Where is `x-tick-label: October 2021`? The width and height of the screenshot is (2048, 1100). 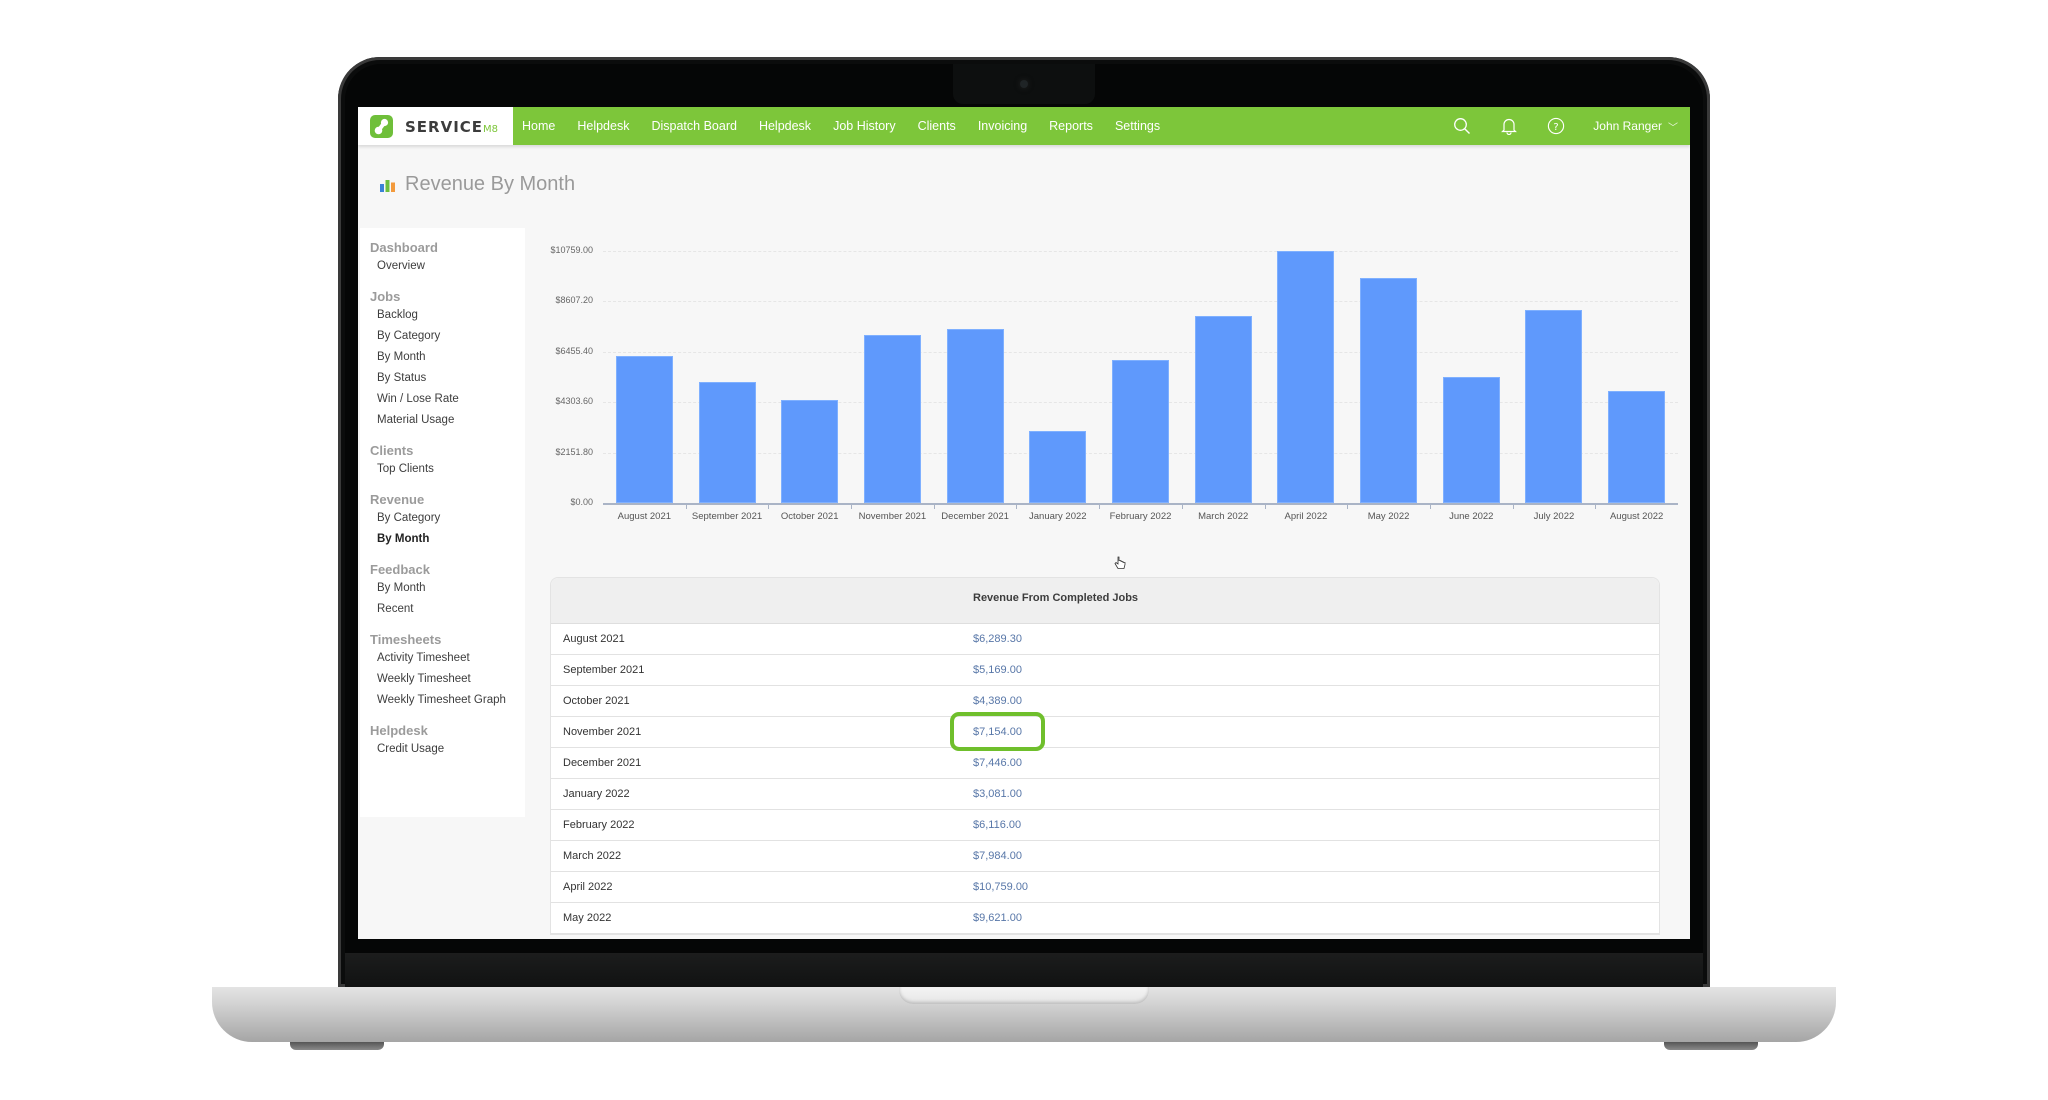
x-tick-label: October 2021 is located at coordinates (809, 516).